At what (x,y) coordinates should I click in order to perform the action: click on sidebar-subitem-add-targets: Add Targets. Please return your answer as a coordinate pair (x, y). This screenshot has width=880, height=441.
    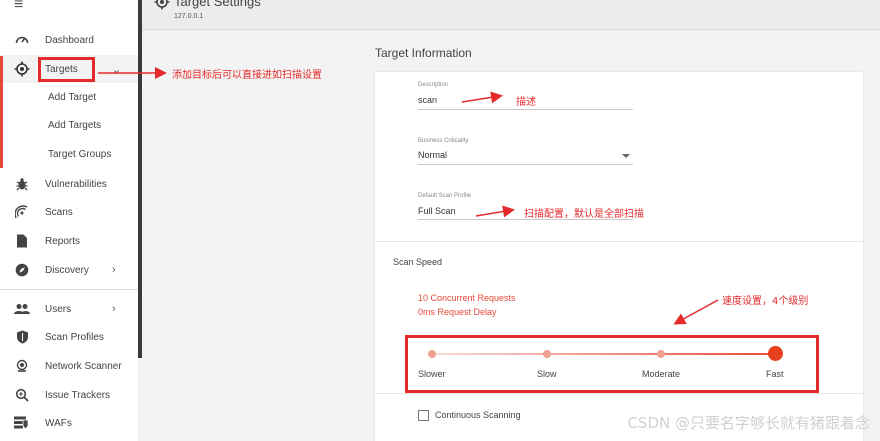
    Looking at the image, I should click on (74, 125).